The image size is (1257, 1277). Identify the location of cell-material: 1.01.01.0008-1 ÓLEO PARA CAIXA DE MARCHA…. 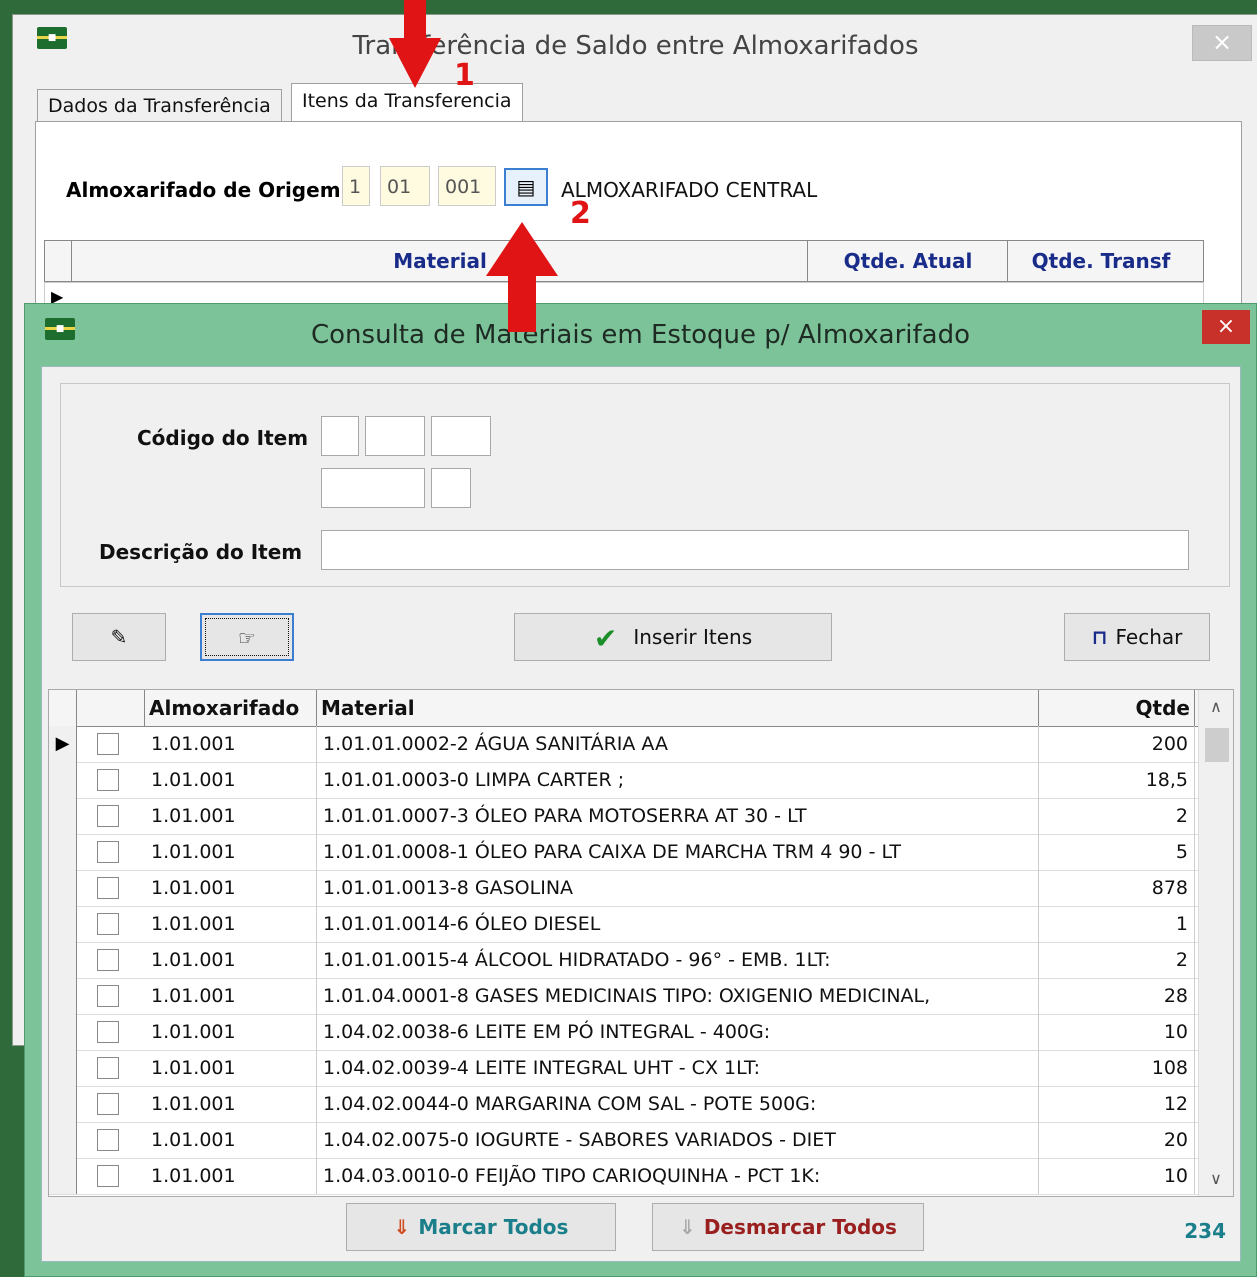
(678, 852).